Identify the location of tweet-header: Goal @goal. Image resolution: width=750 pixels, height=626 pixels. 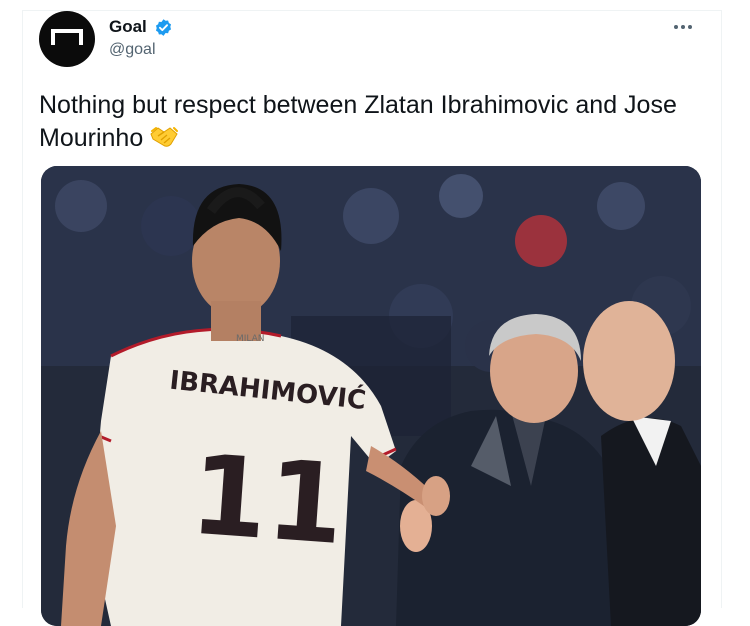
(369, 41).